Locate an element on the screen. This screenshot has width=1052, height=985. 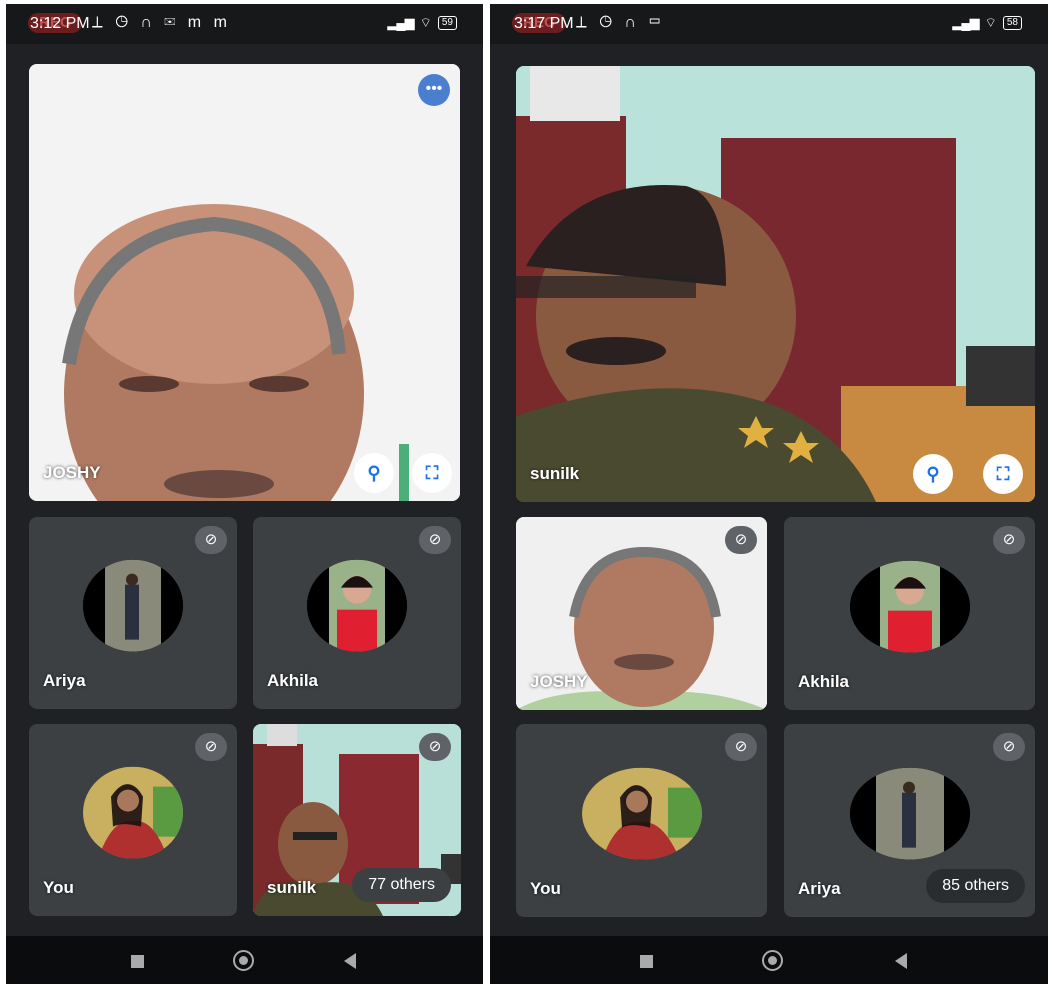
system-icons: ▂▄▆ ⌔ 58 is located at coordinates (987, 23).